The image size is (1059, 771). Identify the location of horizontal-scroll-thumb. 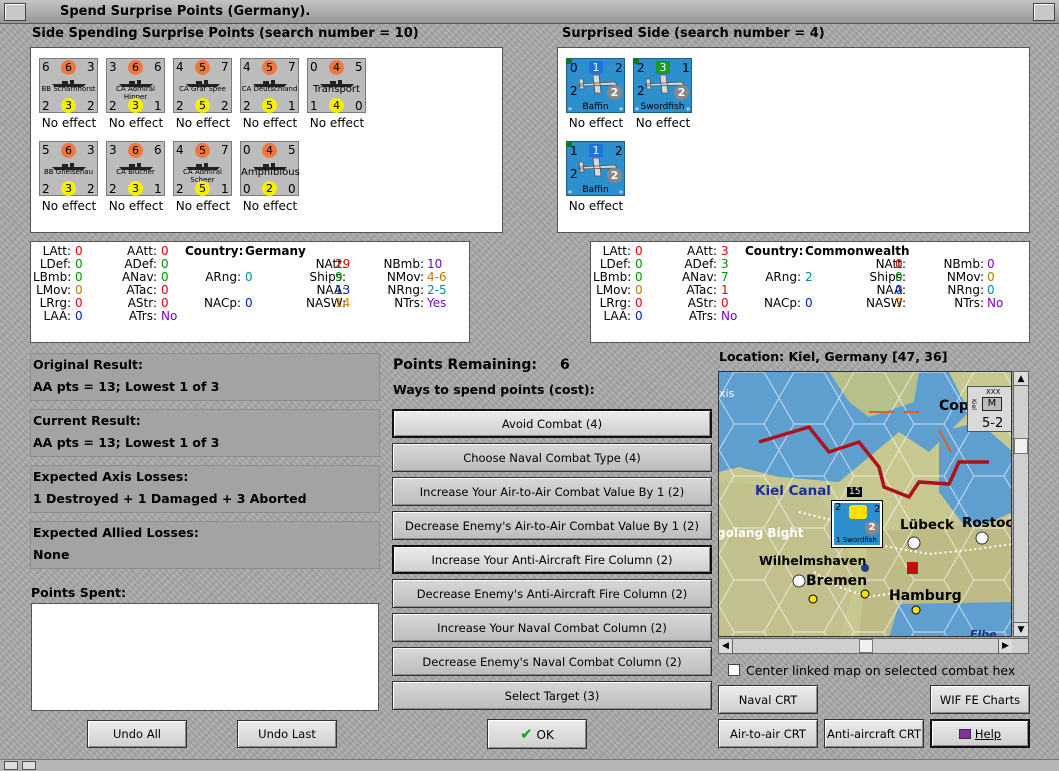
(866, 646).